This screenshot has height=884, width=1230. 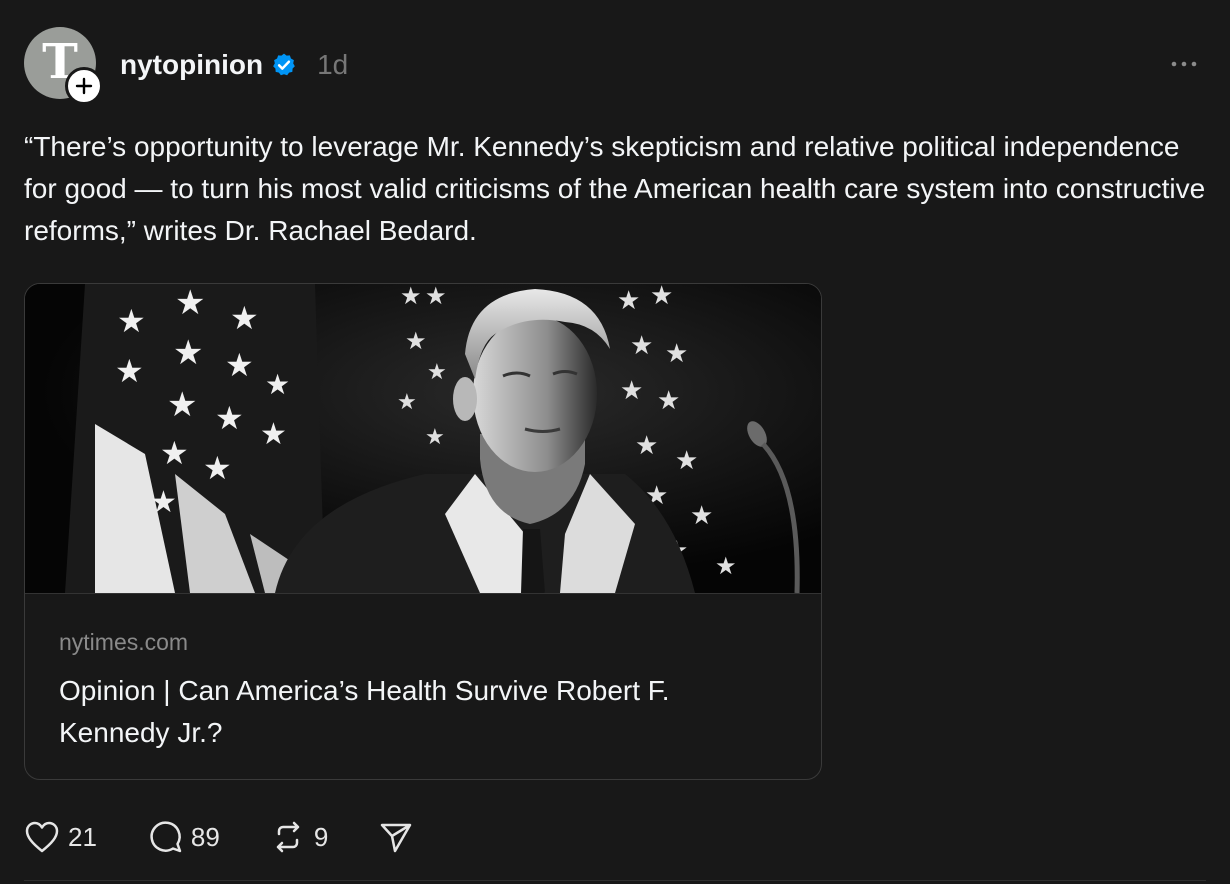 What do you see at coordinates (288, 837) in the screenshot?
I see `repost-icon` at bounding box center [288, 837].